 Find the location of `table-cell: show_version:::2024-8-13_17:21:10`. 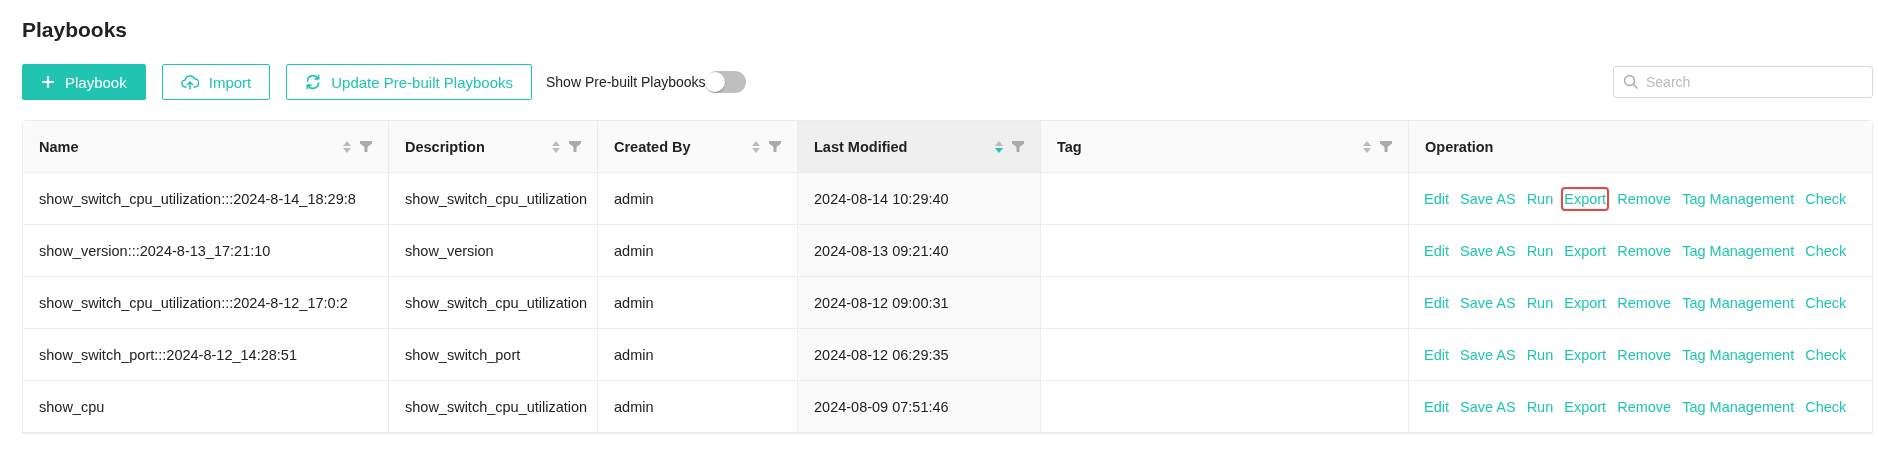

table-cell: show_version:::2024-8-13_17:21:10 is located at coordinates (155, 250).